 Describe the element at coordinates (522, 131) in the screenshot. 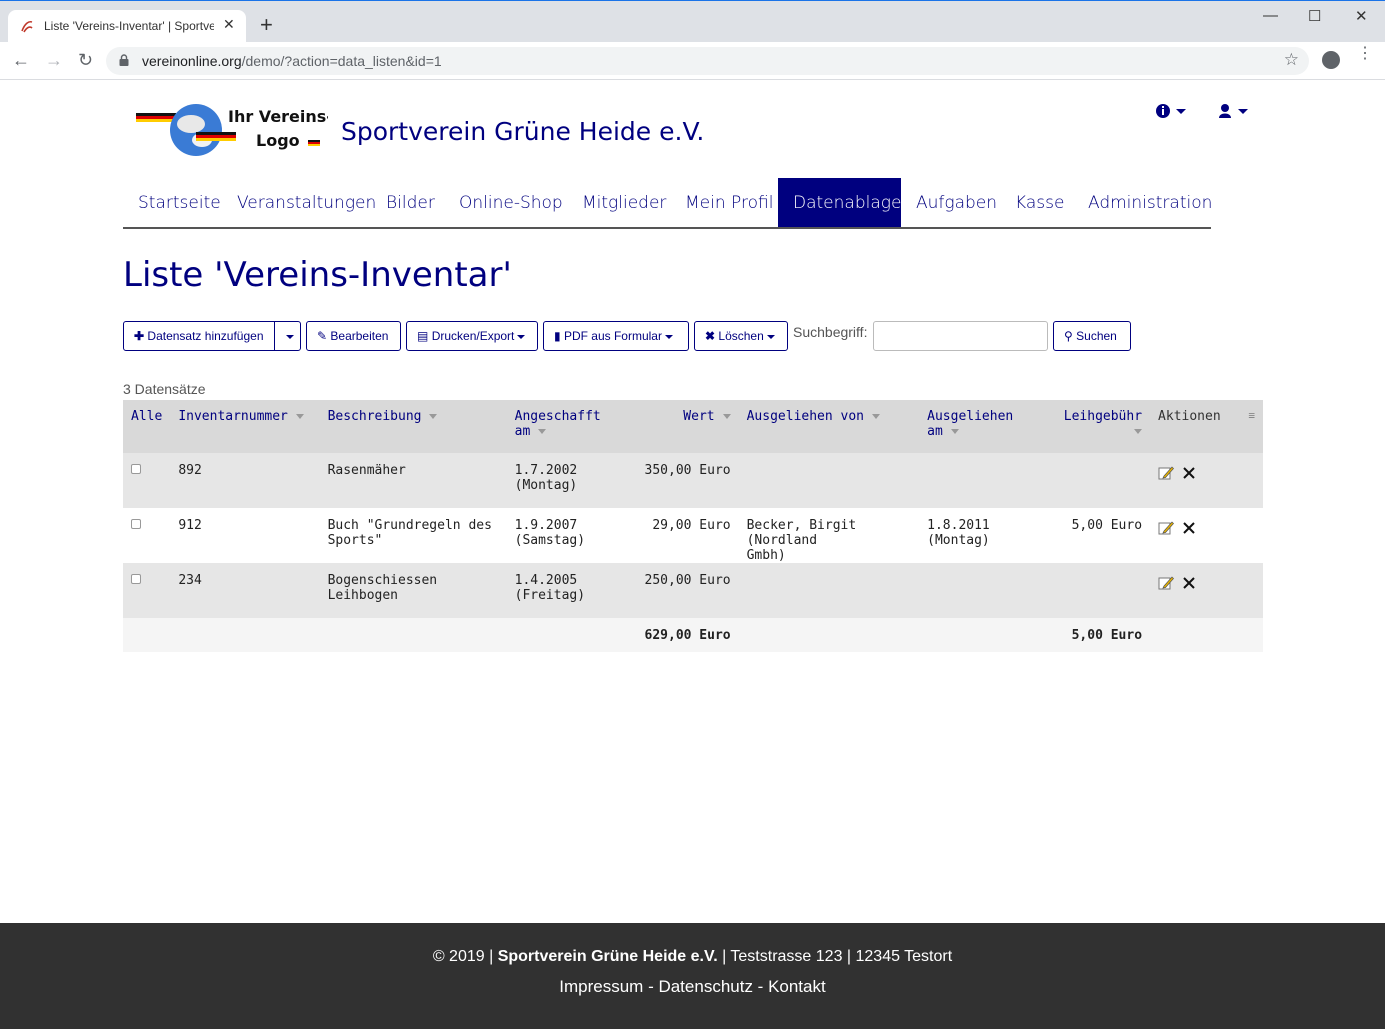

I see `site-title: Sportverein Grüne Heide e.V.` at that location.